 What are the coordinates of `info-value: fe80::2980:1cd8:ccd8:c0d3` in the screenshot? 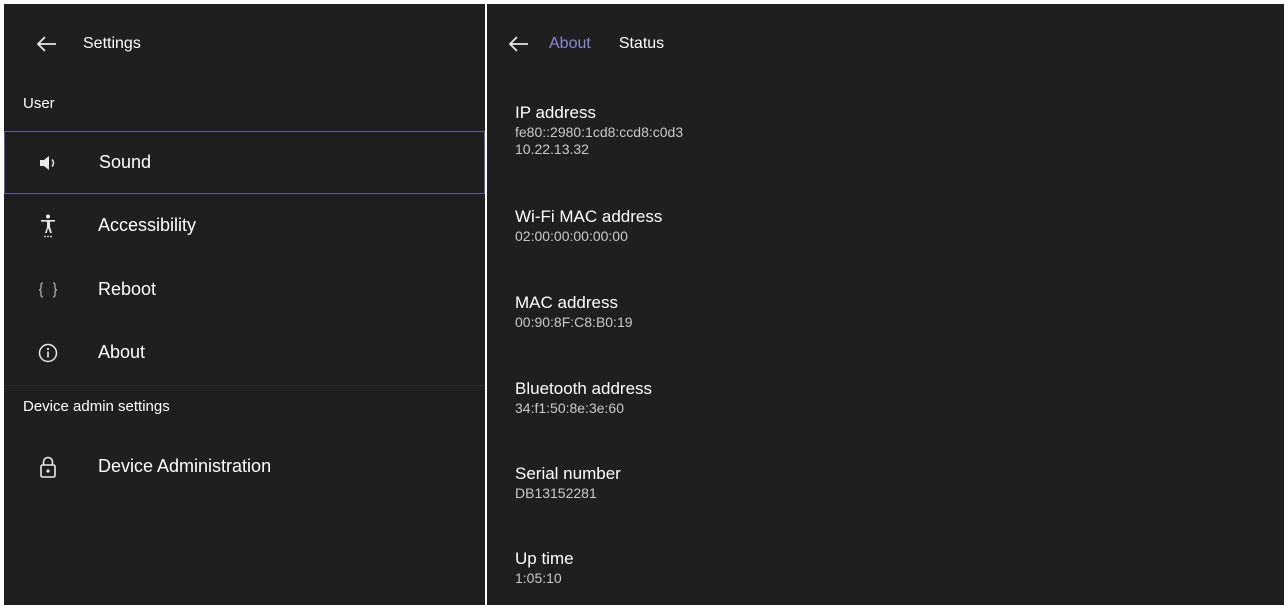 It's located at (599, 132).